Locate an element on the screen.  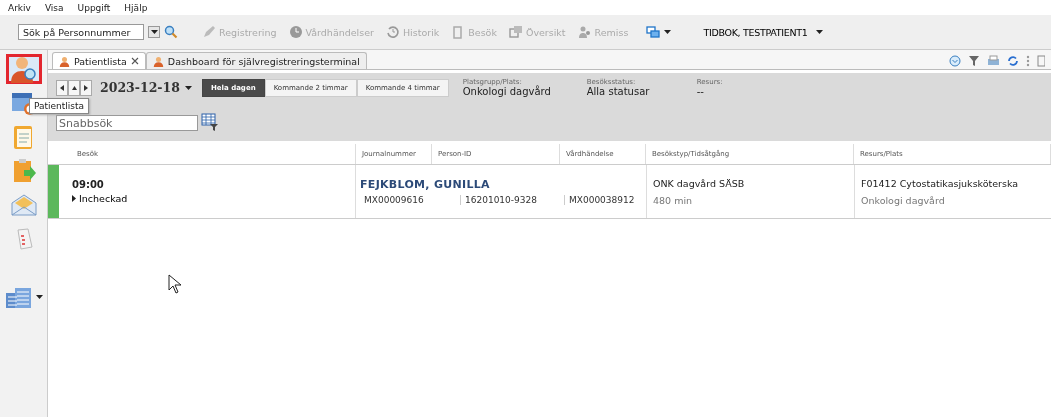
dropdown-caret-icon is located at coordinates (39, 297).